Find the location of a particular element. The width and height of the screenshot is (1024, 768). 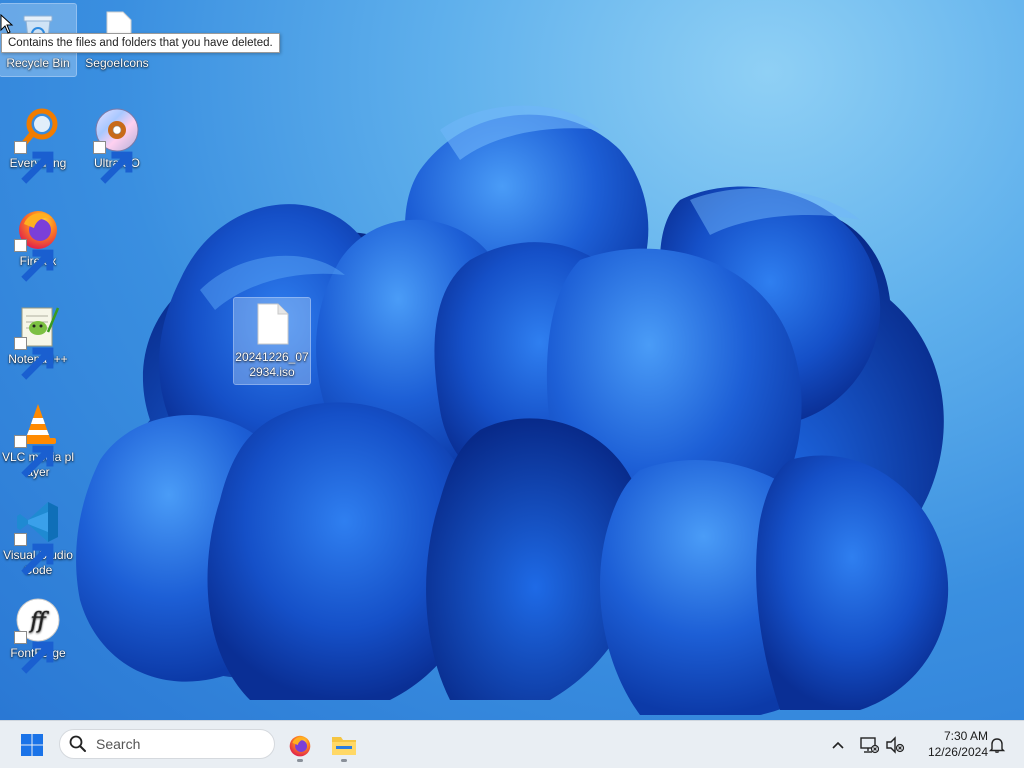

fontforge-shortcut: ff FontForge is located at coordinates (38, 634).